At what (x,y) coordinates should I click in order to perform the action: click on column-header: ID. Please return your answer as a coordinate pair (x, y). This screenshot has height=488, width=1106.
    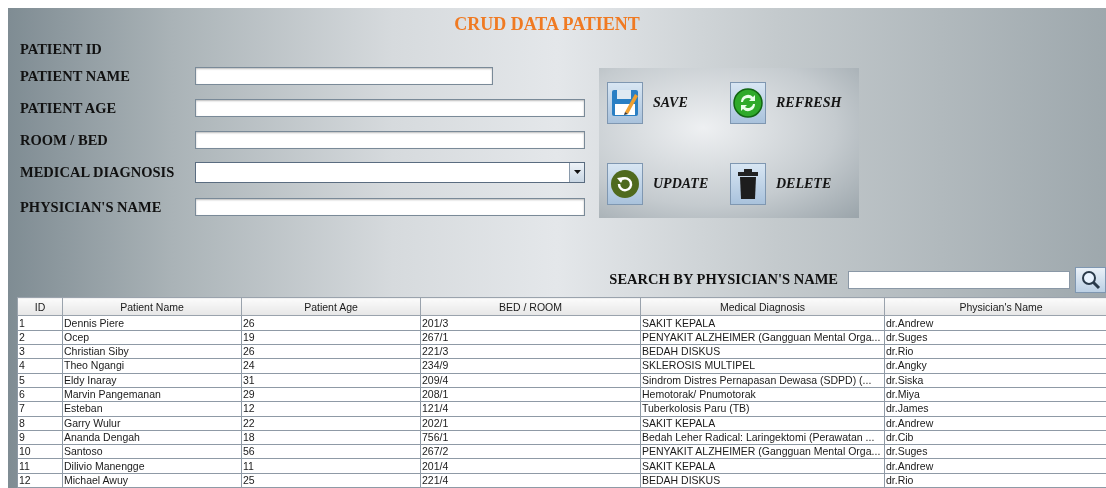
    Looking at the image, I should click on (40, 306).